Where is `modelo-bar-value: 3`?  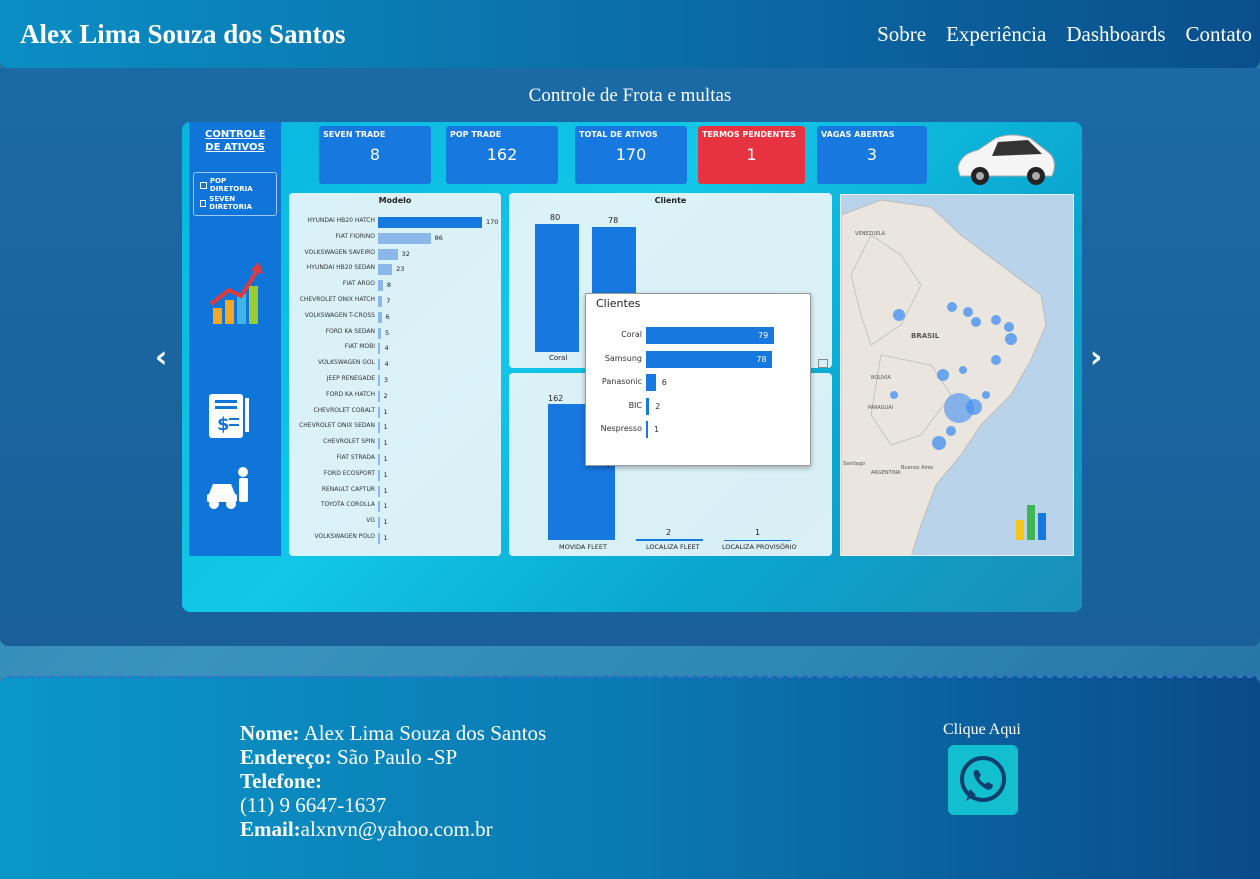 modelo-bar-value: 3 is located at coordinates (385, 380).